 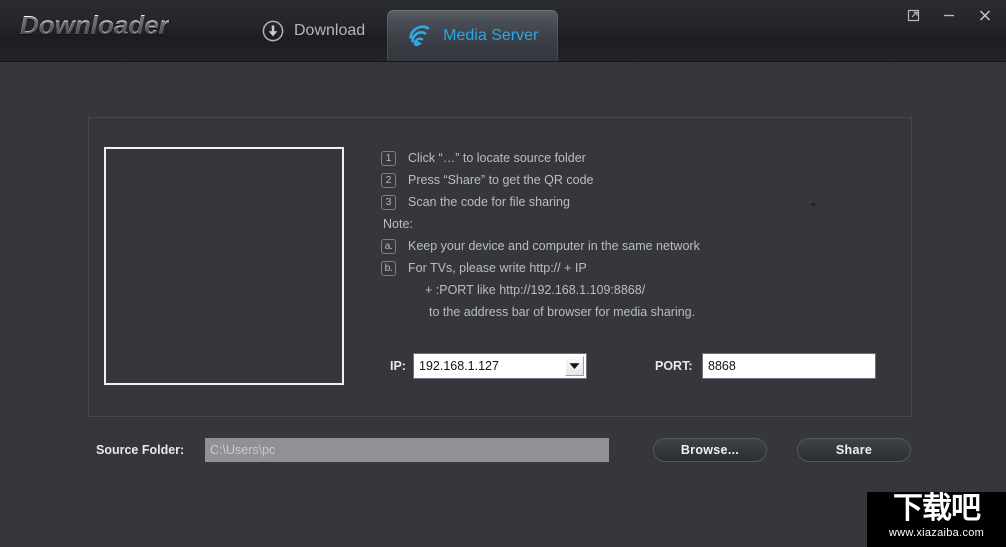 What do you see at coordinates (330, 30) in the screenshot?
I see `tab-download-label: Download` at bounding box center [330, 30].